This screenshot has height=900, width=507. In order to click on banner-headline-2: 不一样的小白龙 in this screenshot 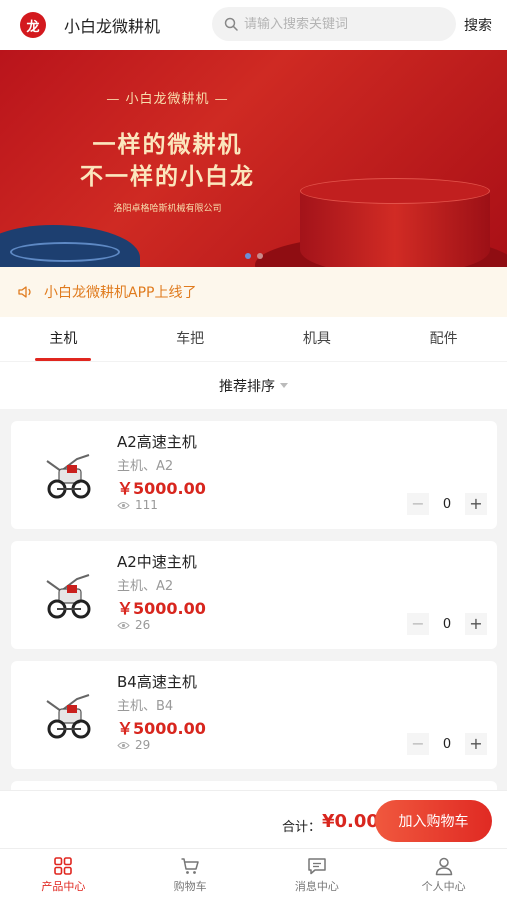, I will do `click(167, 176)`.